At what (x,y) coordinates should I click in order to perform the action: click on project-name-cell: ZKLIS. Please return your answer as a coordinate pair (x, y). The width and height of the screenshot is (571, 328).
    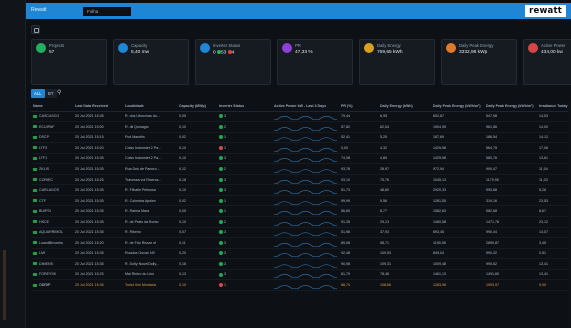
    Looking at the image, I should click on (52, 169).